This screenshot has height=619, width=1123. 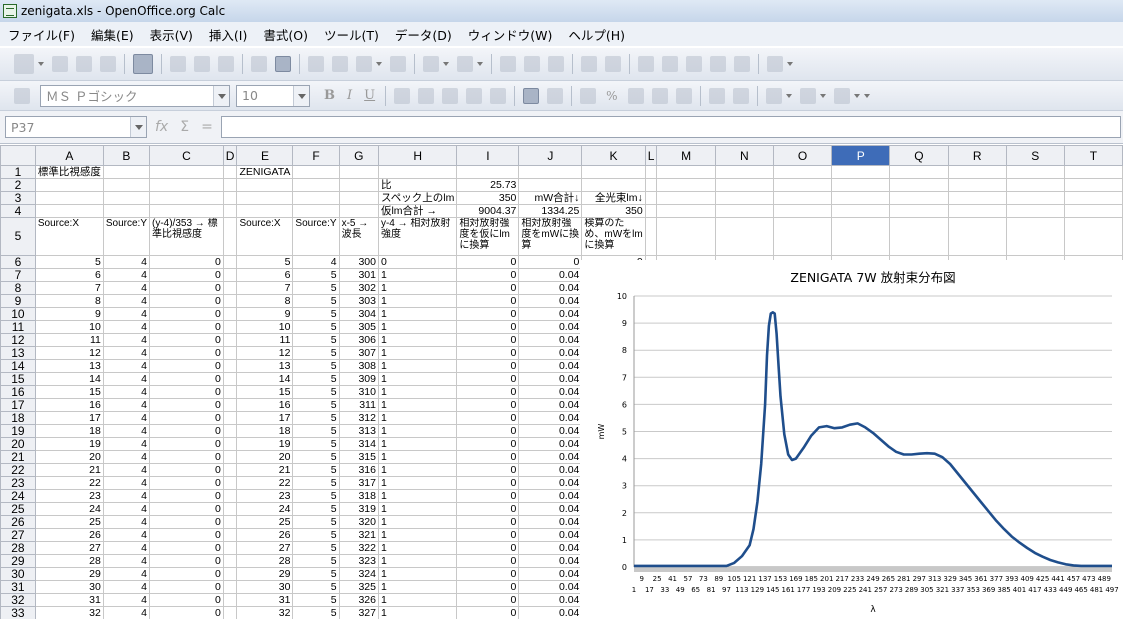 I want to click on row-header-7: 7, so click(x=18, y=275).